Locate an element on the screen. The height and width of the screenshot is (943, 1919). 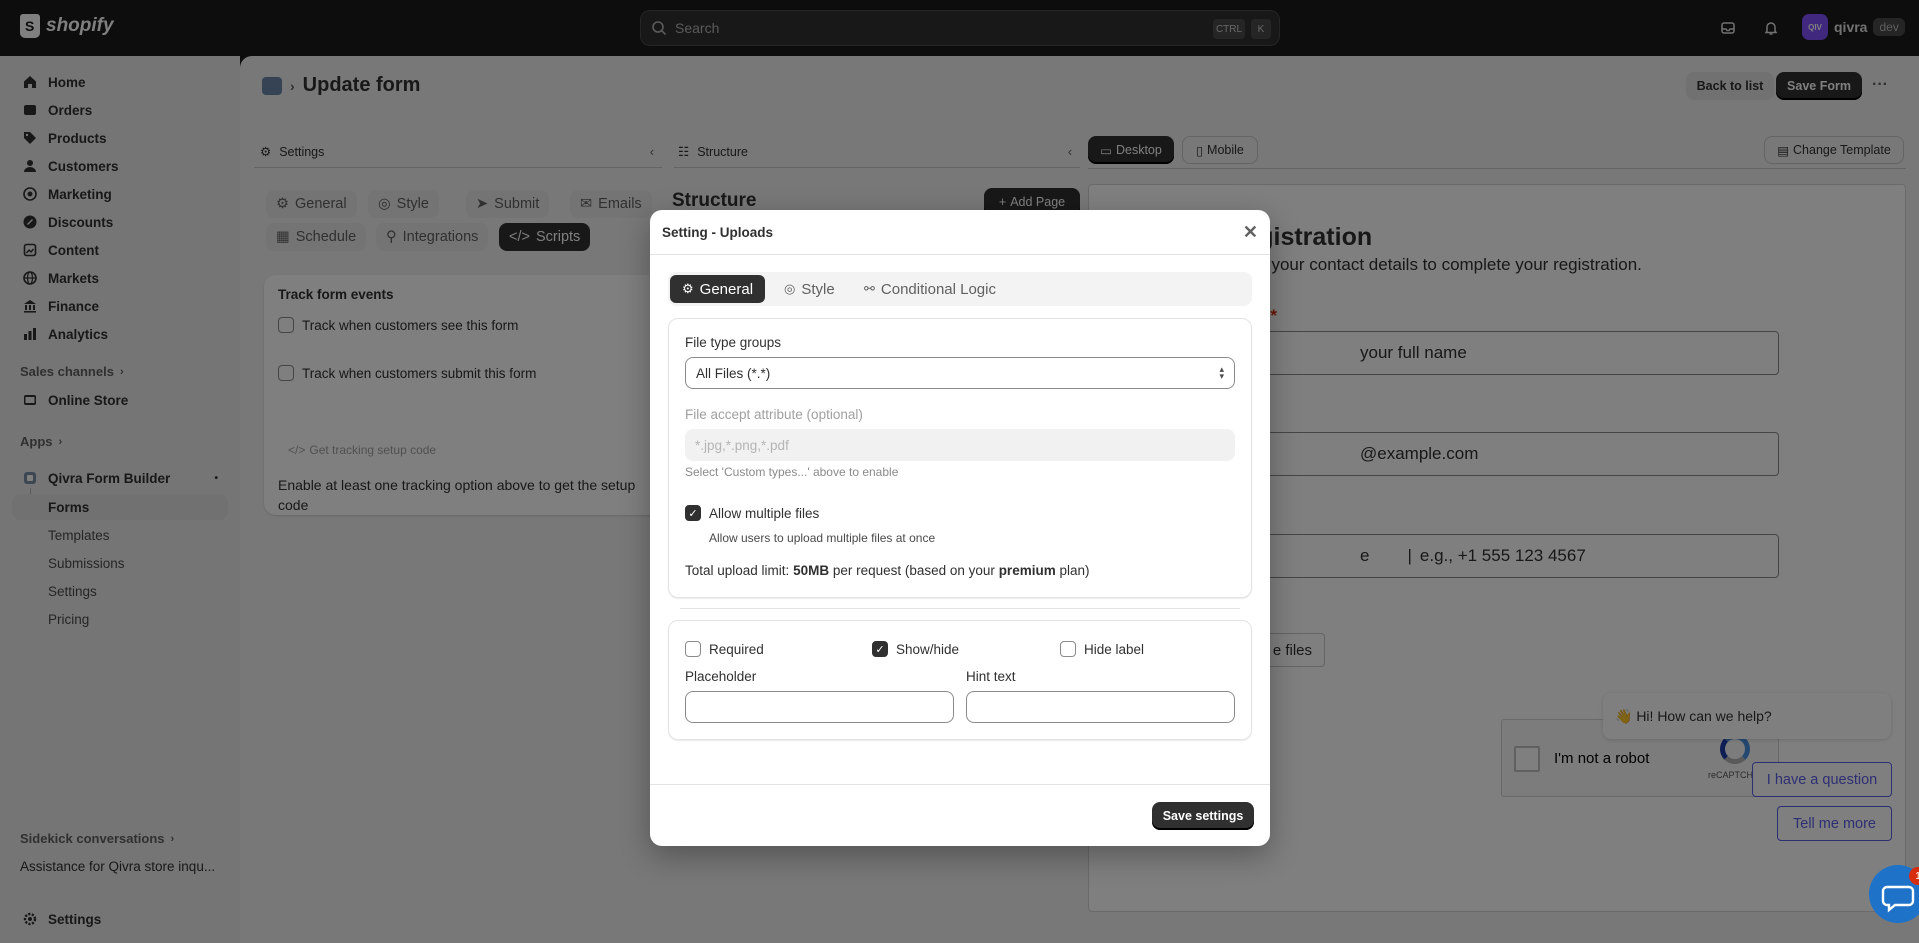
modal-tab-style: ◎ Style is located at coordinates (809, 289).